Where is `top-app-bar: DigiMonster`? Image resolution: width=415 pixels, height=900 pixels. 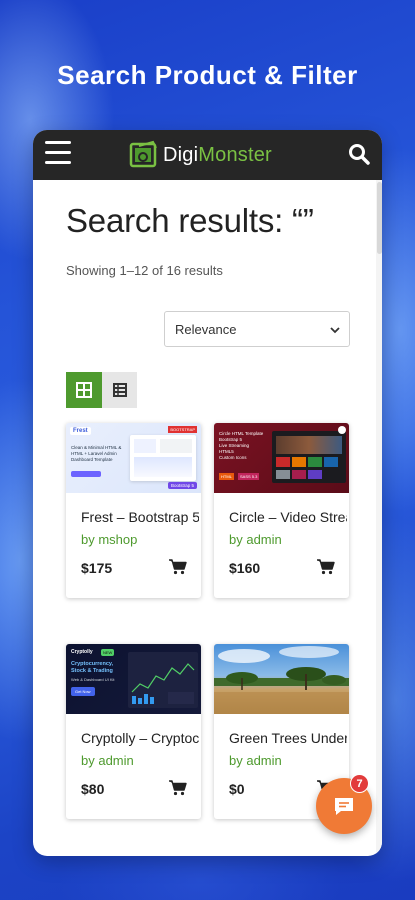 top-app-bar: DigiMonster is located at coordinates (207, 155).